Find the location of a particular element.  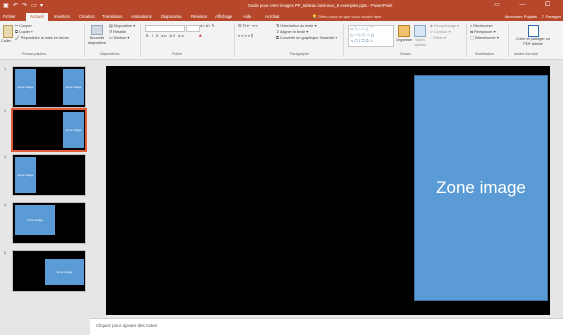

font-size-select is located at coordinates (193, 28).